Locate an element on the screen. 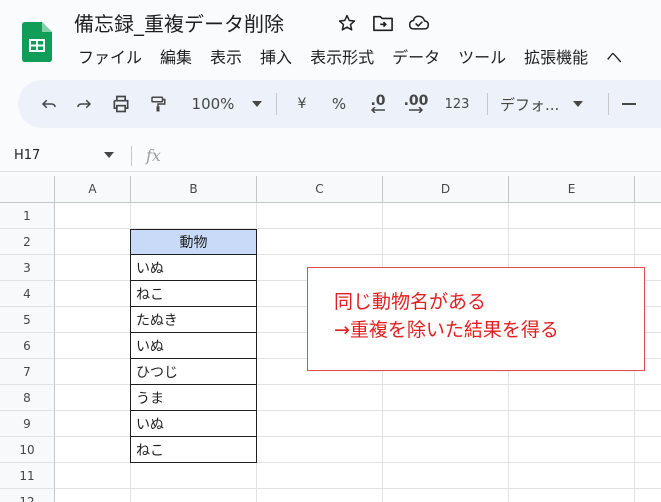  undo-icon is located at coordinates (49, 104).